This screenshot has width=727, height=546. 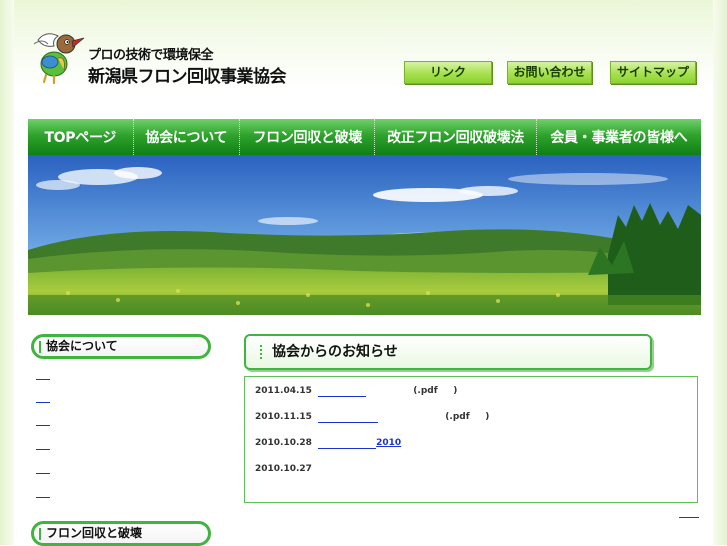 What do you see at coordinates (308, 137) in the screenshot?
I see `nav-recovery: フロン回収と破壊` at bounding box center [308, 137].